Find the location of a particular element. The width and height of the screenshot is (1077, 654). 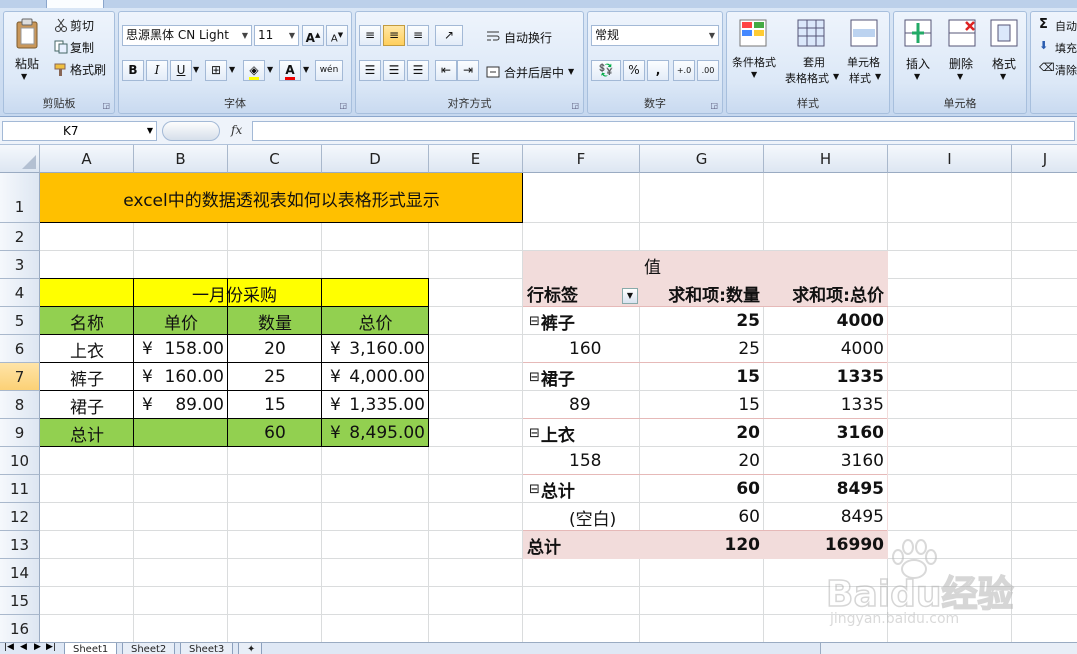

pivot-item-row: 160 is located at coordinates (581, 349).